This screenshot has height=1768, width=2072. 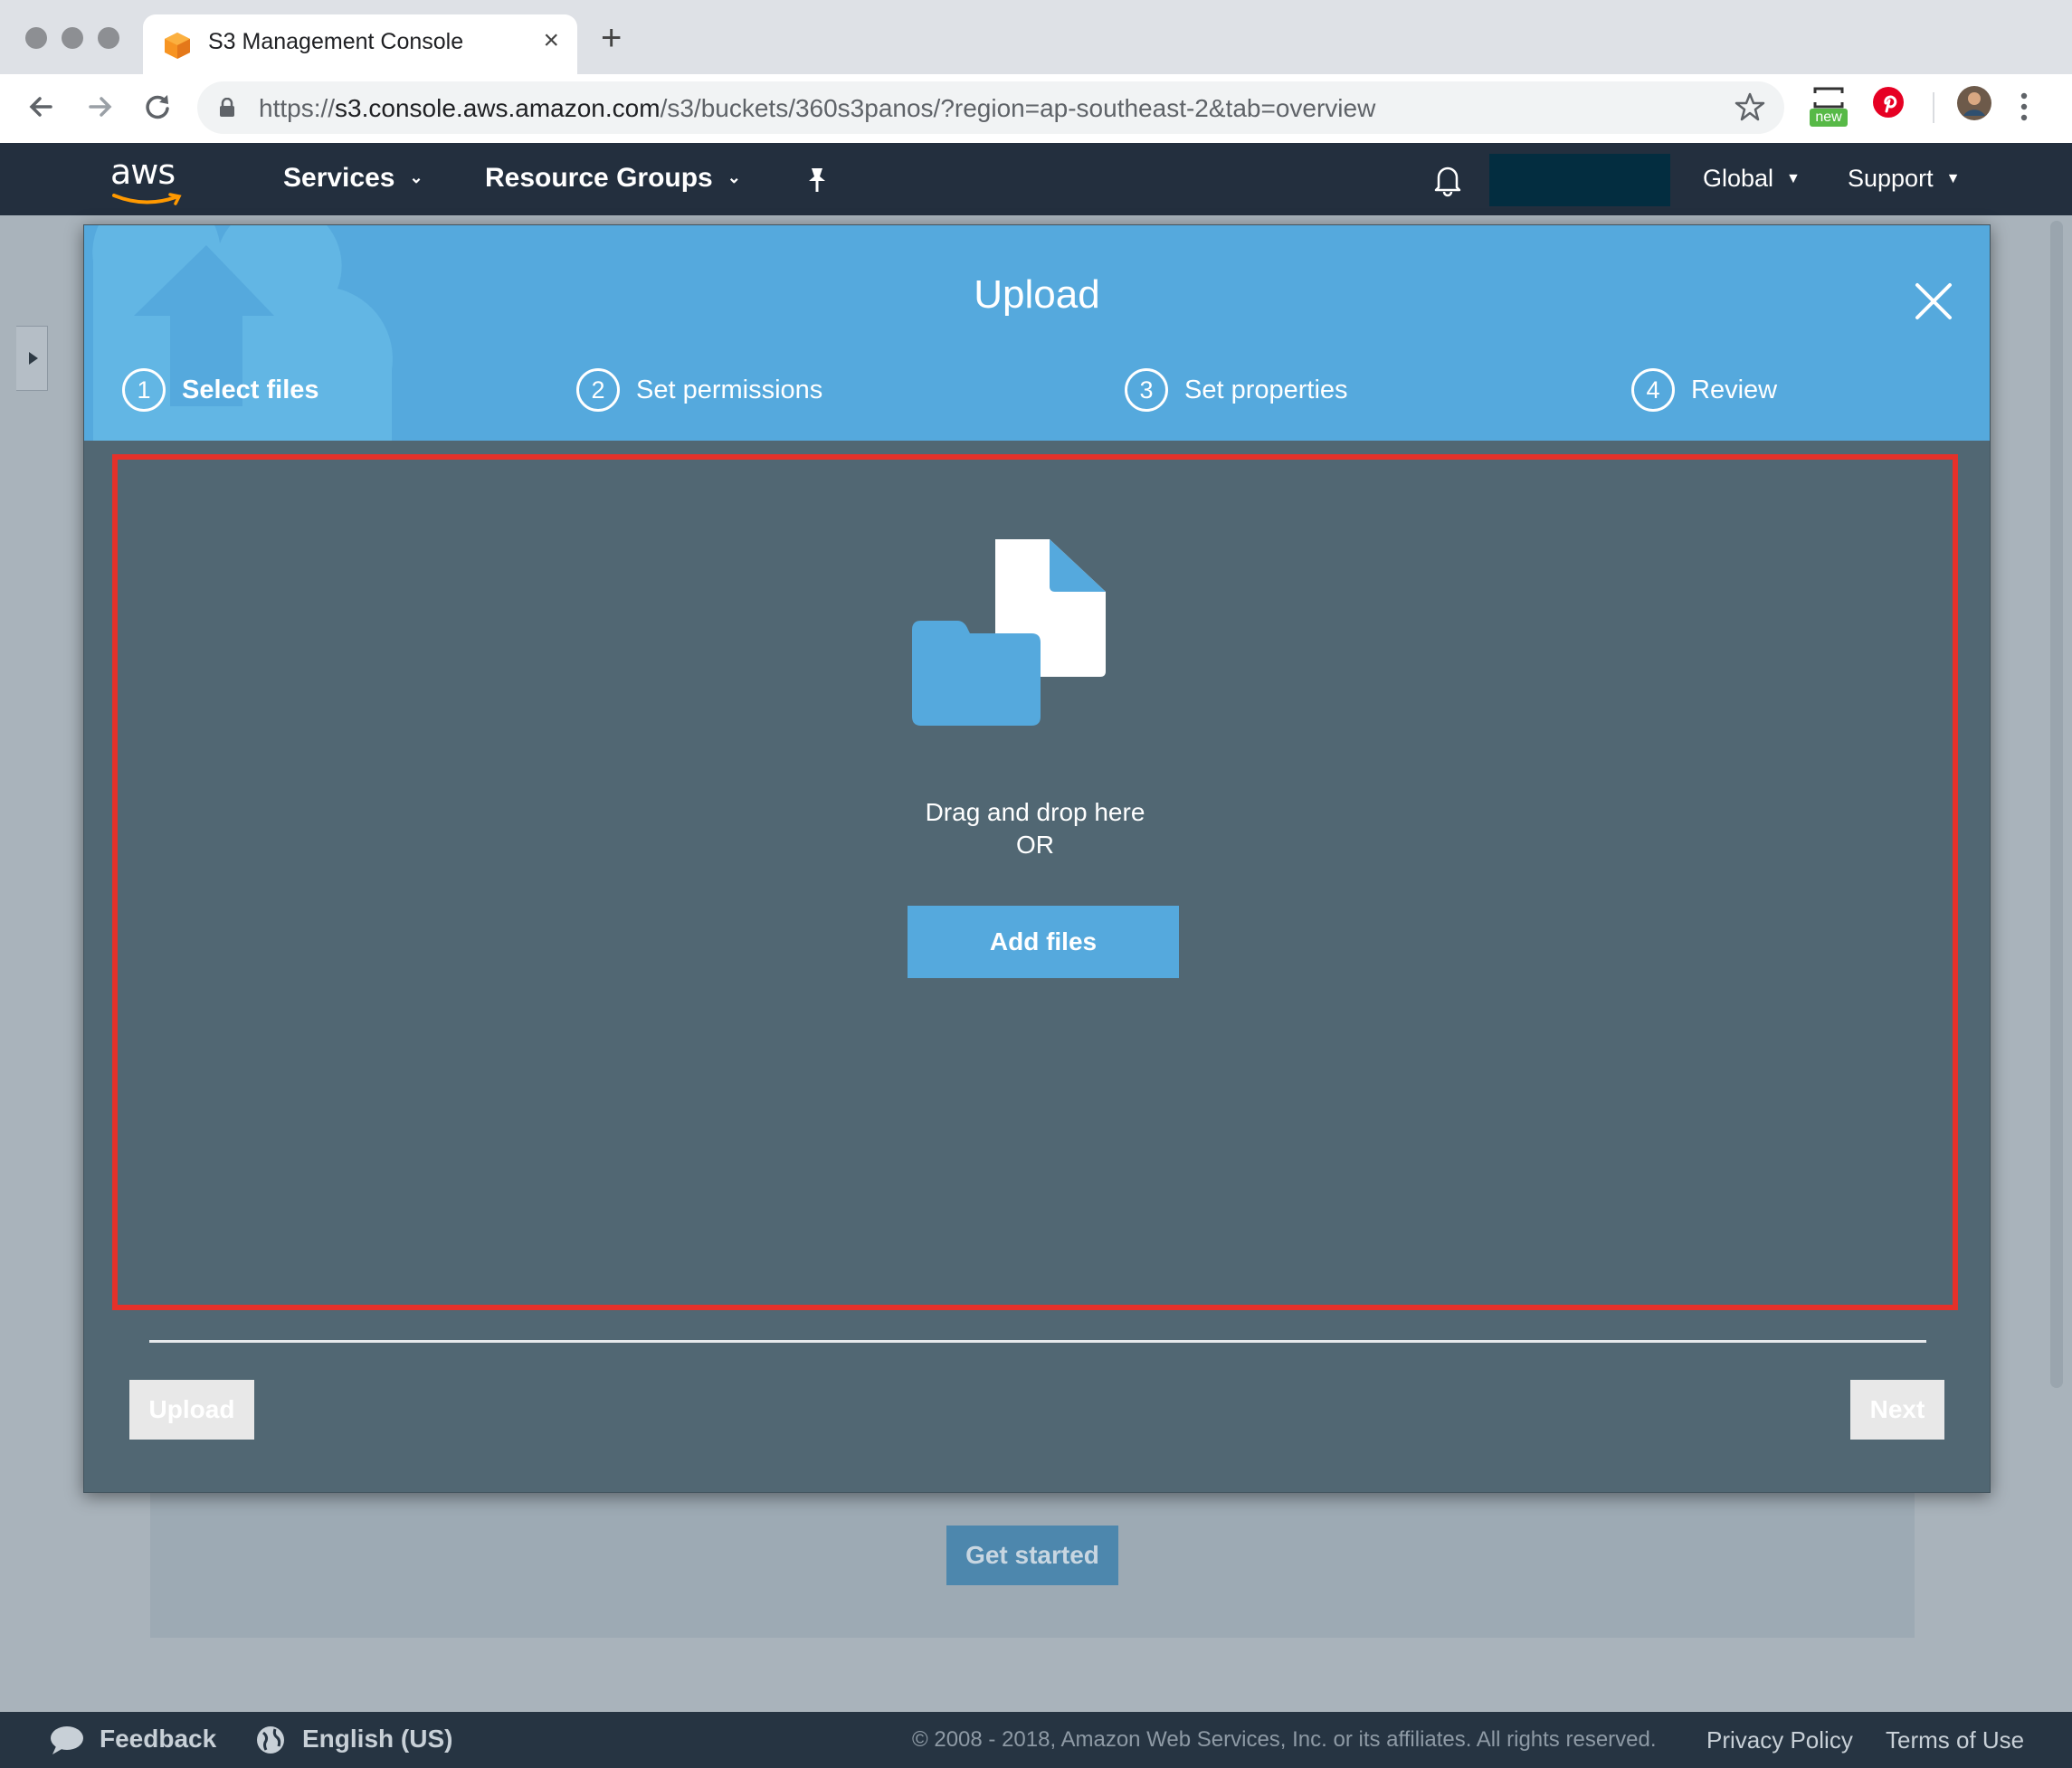 I want to click on tab-close-icon: ×, so click(x=551, y=40).